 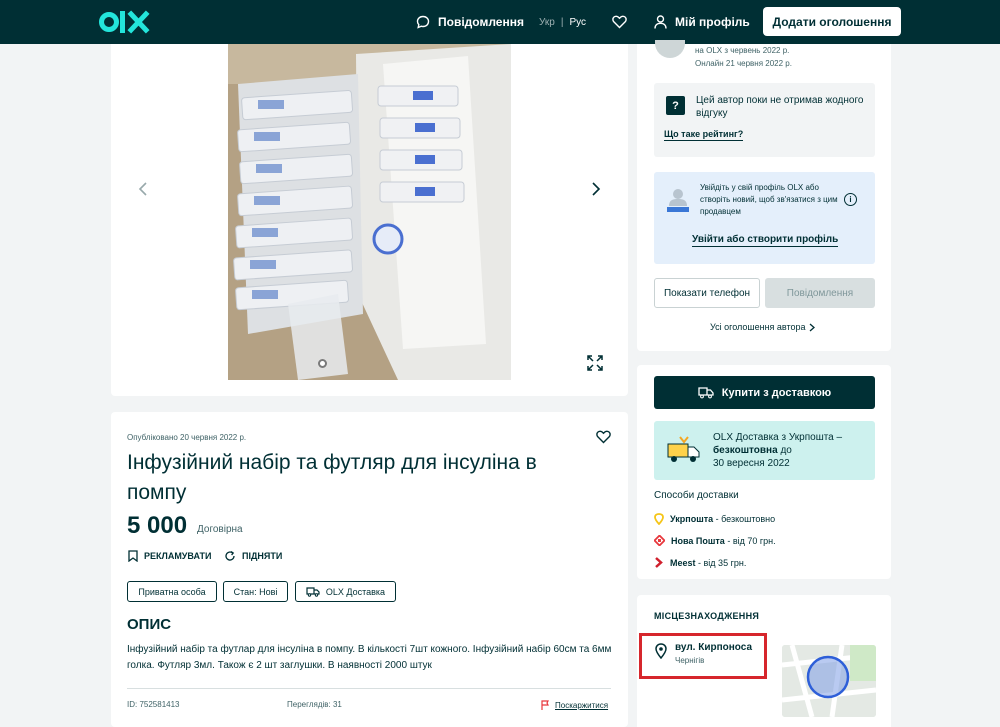 I want to click on views-count: Переглядів: 31, so click(x=314, y=704).